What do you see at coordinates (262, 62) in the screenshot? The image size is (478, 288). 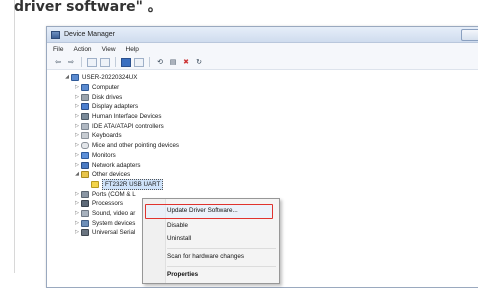 I see `toolbar: ⇦ ⇨ ⟲ ▤ ✖ ↻` at bounding box center [262, 62].